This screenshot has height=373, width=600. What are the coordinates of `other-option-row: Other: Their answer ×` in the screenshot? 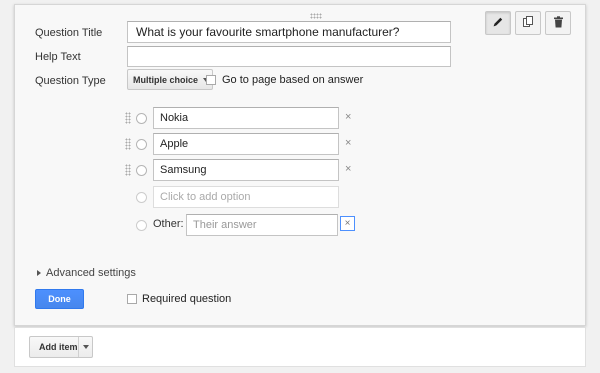 It's located at (245, 225).